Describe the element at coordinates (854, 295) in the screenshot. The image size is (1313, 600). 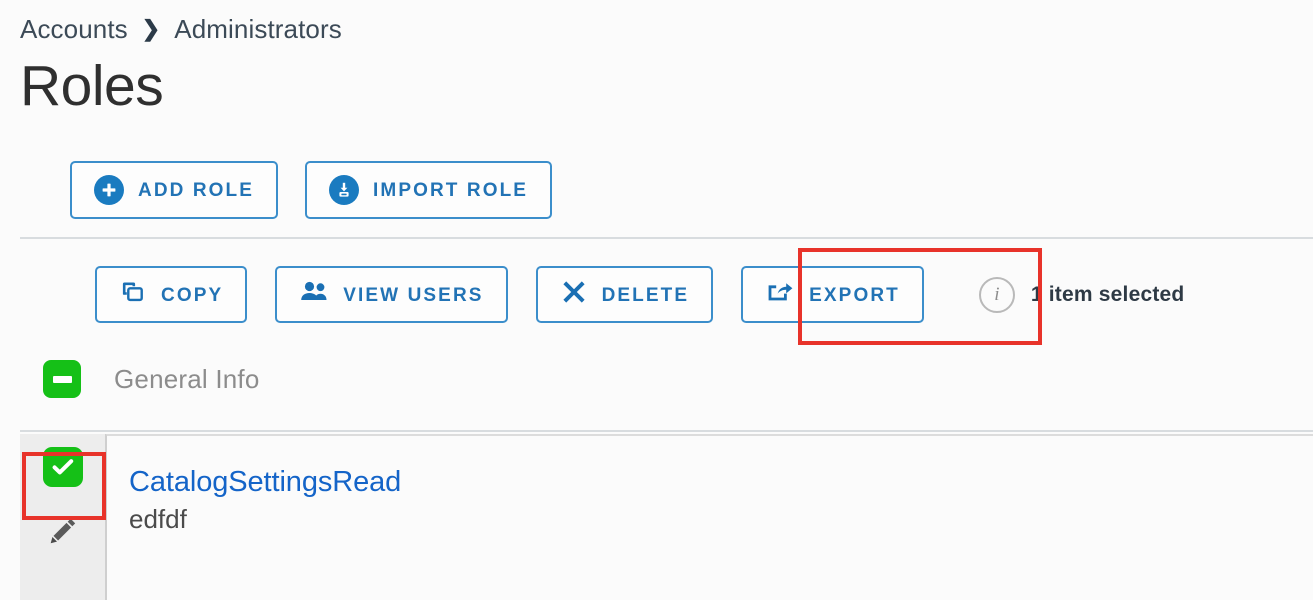
I see `export-label: EXPORT` at that location.